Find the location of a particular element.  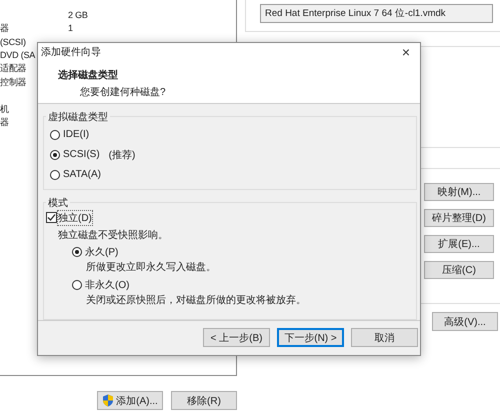

checkbox is located at coordinates (51, 218).